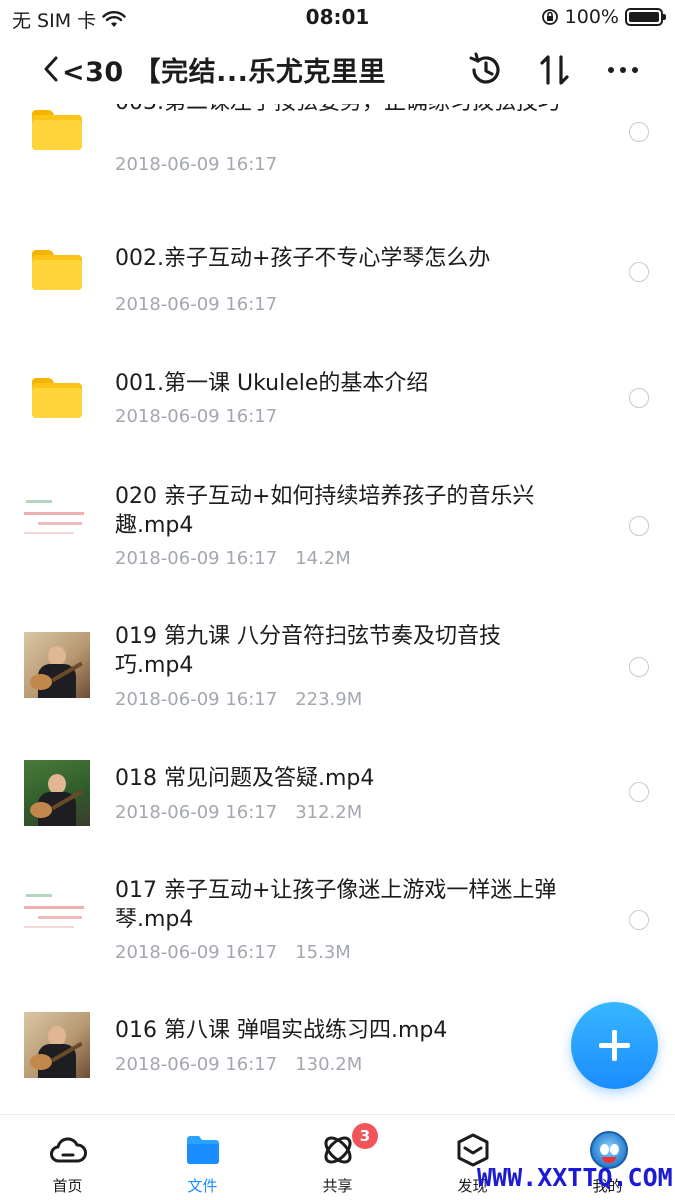 Image resolution: width=675 pixels, height=1200 pixels. Describe the element at coordinates (337, 1157) in the screenshot. I see `tab-share: 共享` at that location.